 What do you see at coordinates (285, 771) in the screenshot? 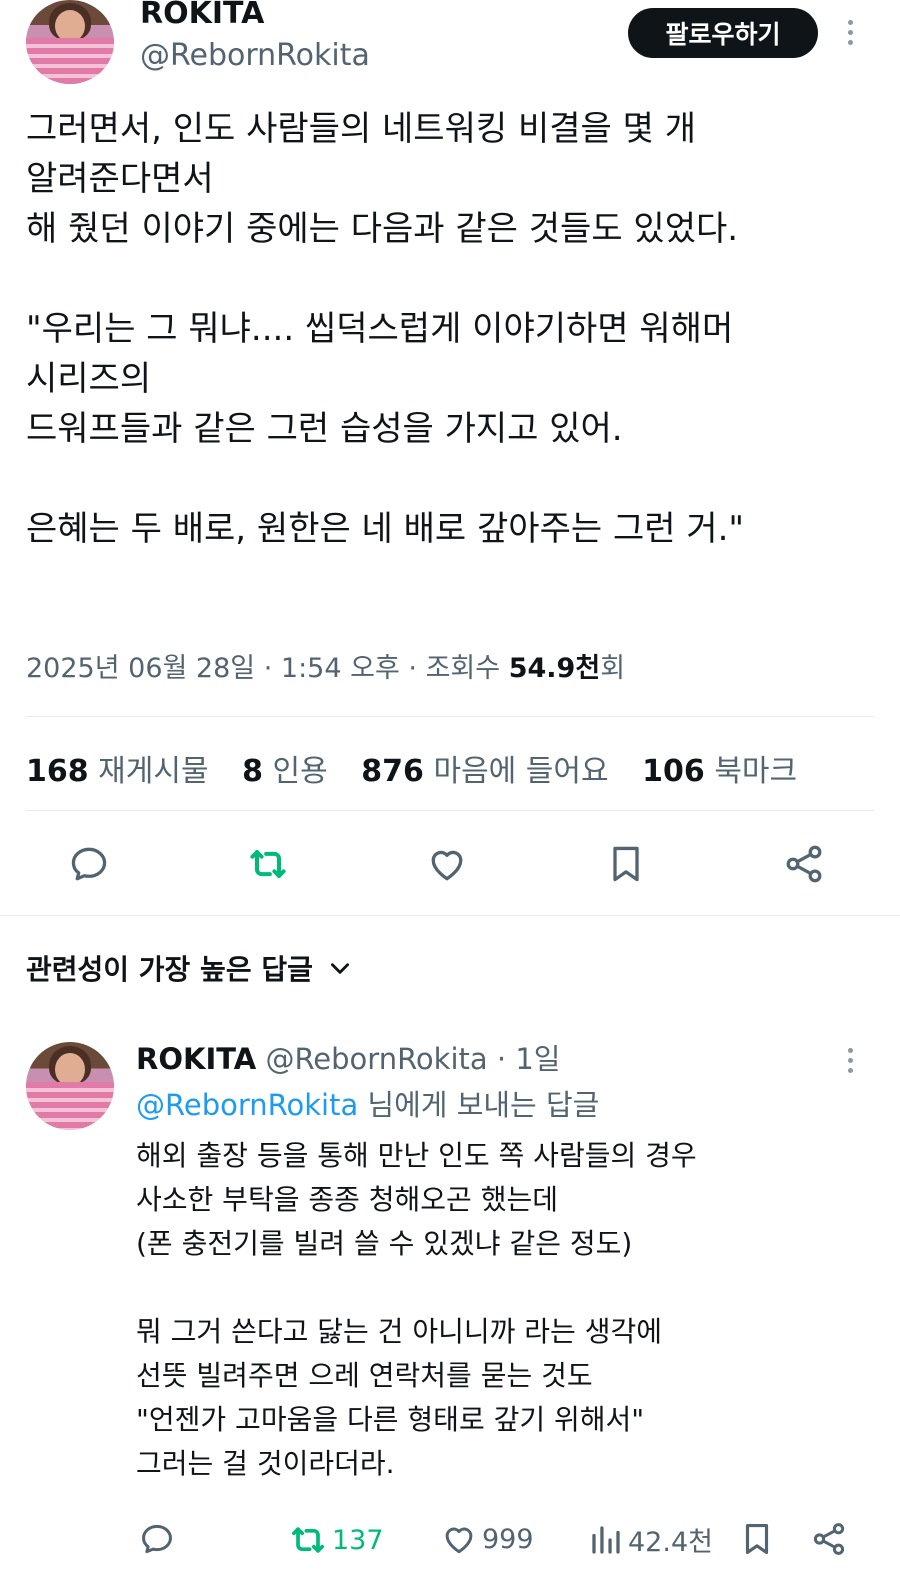
I see `stat-quotes: 8 인용` at bounding box center [285, 771].